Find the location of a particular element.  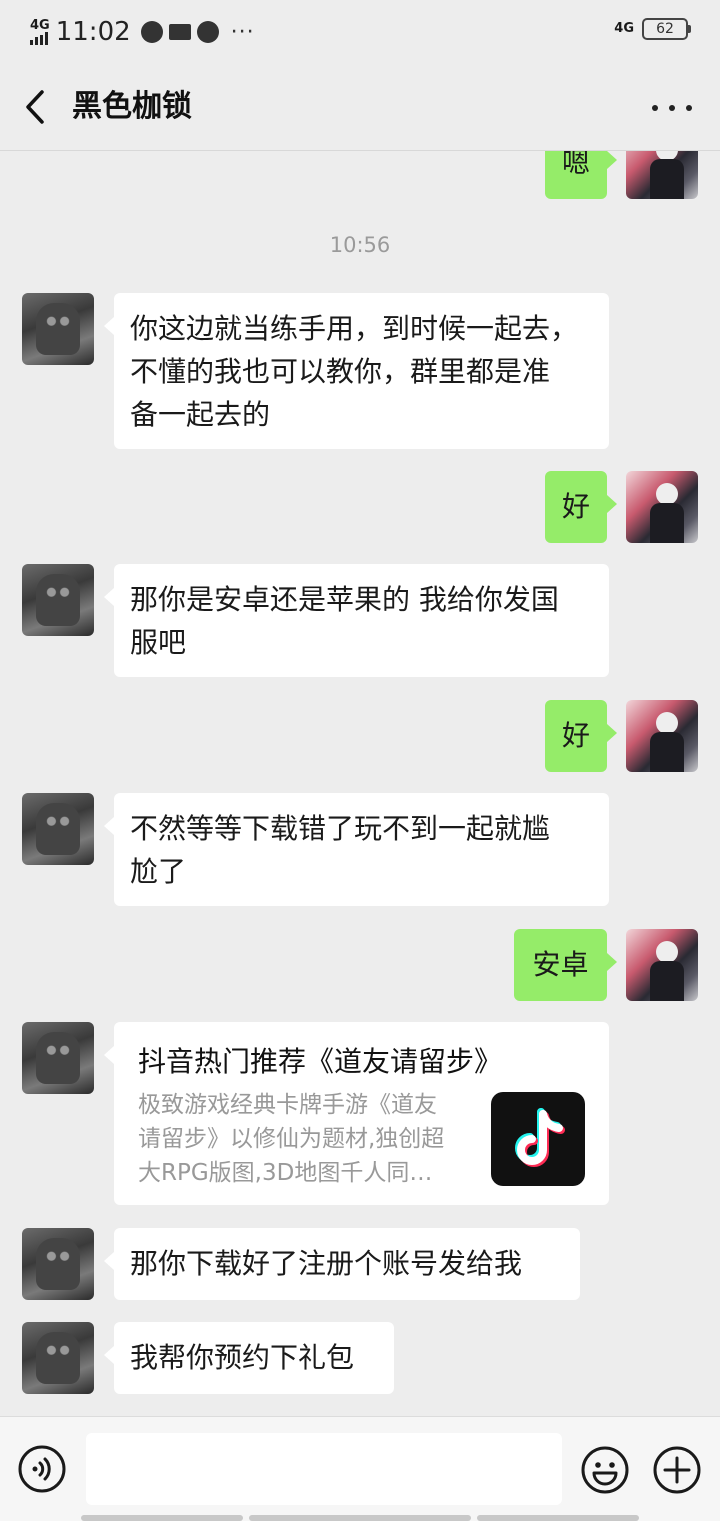

app-notification-icon is located at coordinates (151, 32).